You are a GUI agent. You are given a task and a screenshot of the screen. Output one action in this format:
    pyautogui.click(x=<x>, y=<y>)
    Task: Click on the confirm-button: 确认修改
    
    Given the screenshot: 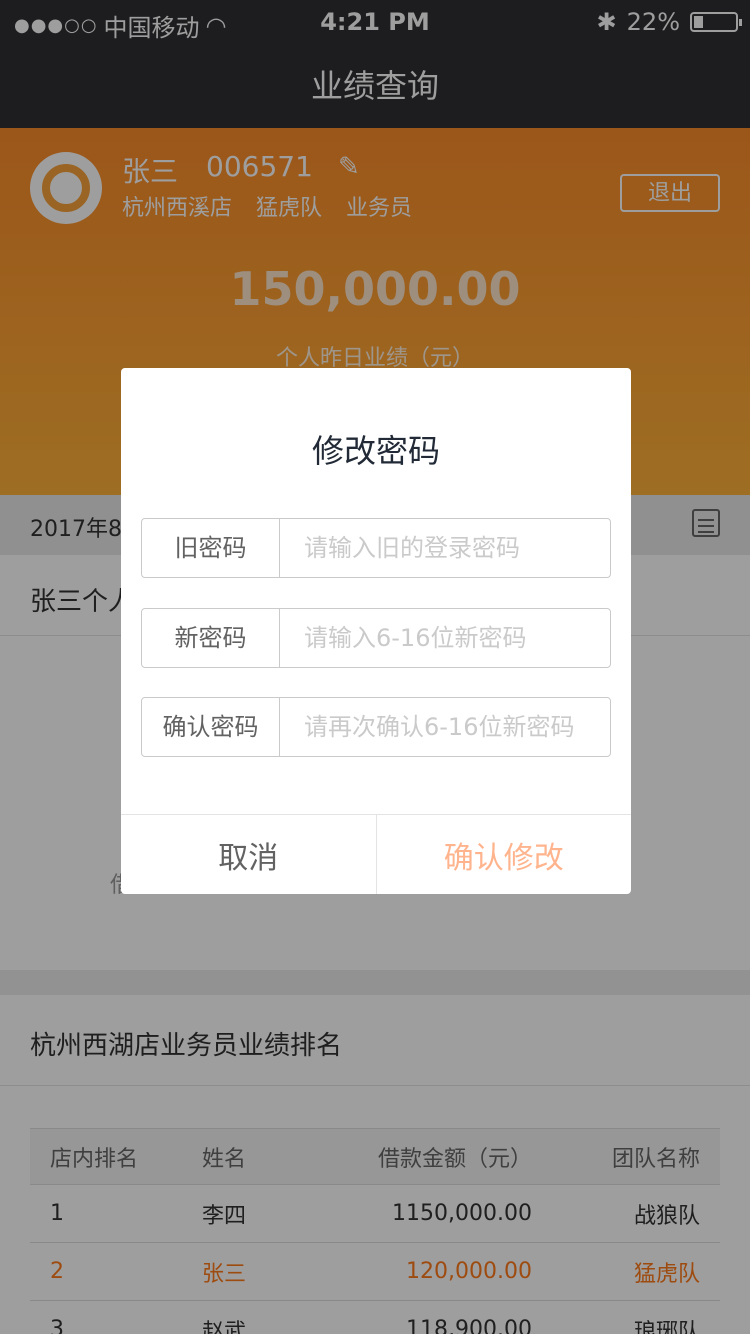 What is the action you would take?
    pyautogui.click(x=504, y=854)
    